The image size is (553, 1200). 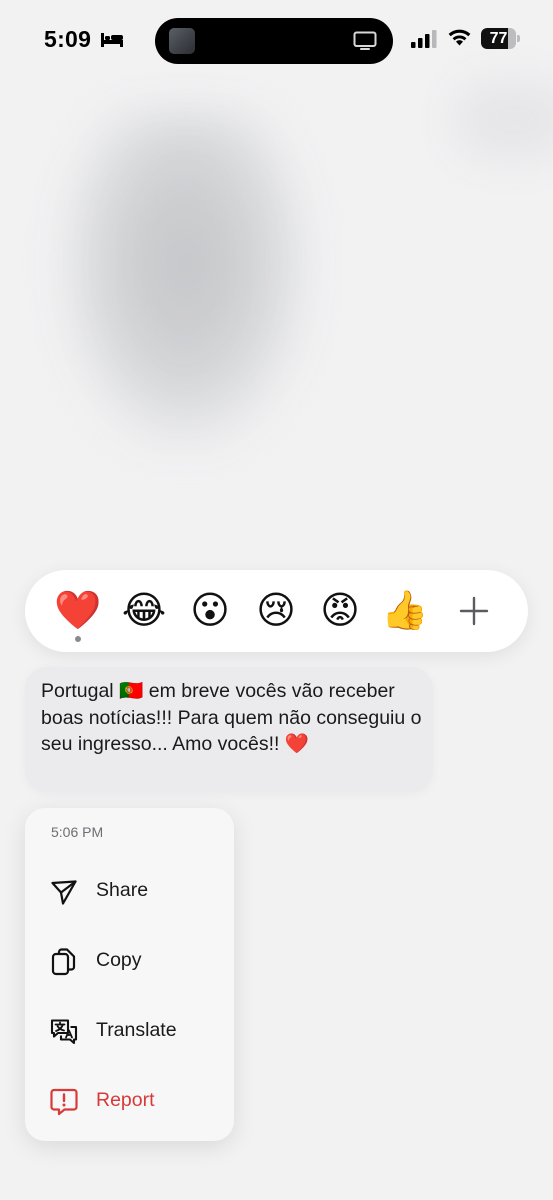 I want to click on now-playing-artwork, so click(x=182, y=41).